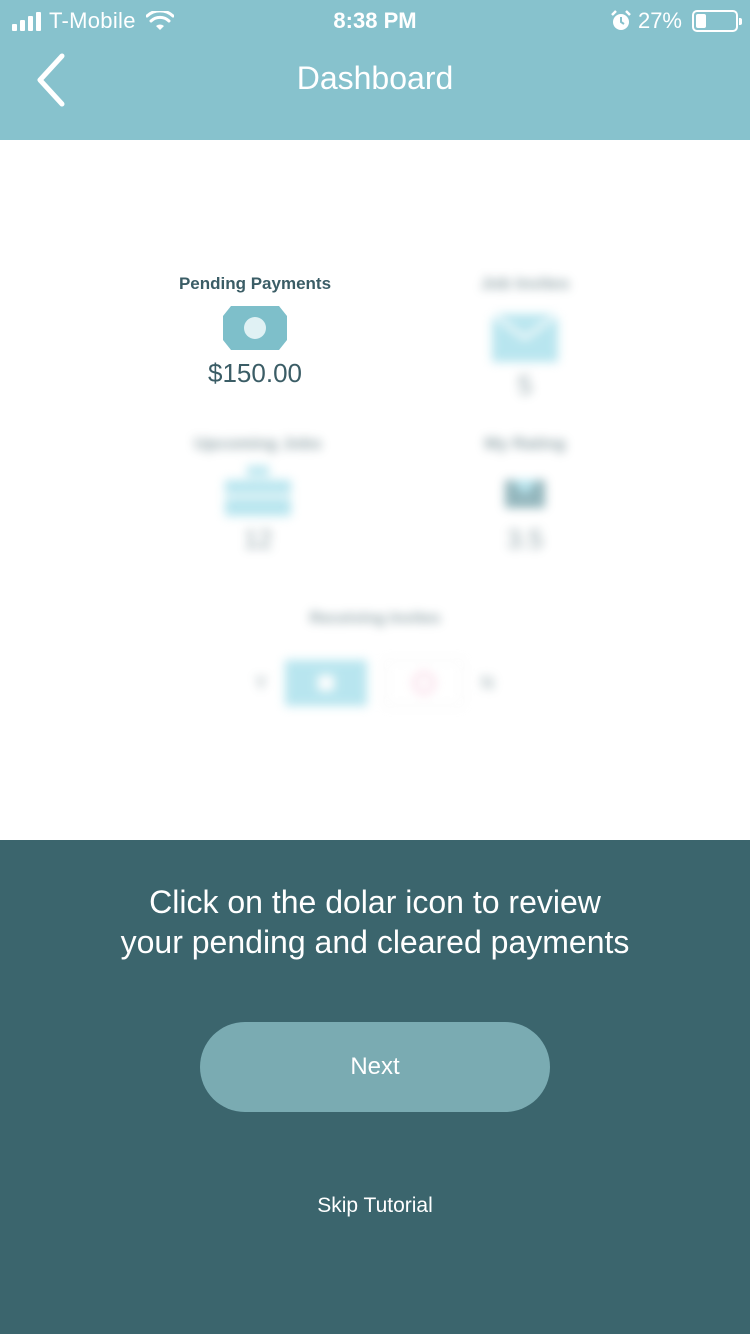 The width and height of the screenshot is (750, 1334). I want to click on my-rating-value: 3.5, so click(525, 539).